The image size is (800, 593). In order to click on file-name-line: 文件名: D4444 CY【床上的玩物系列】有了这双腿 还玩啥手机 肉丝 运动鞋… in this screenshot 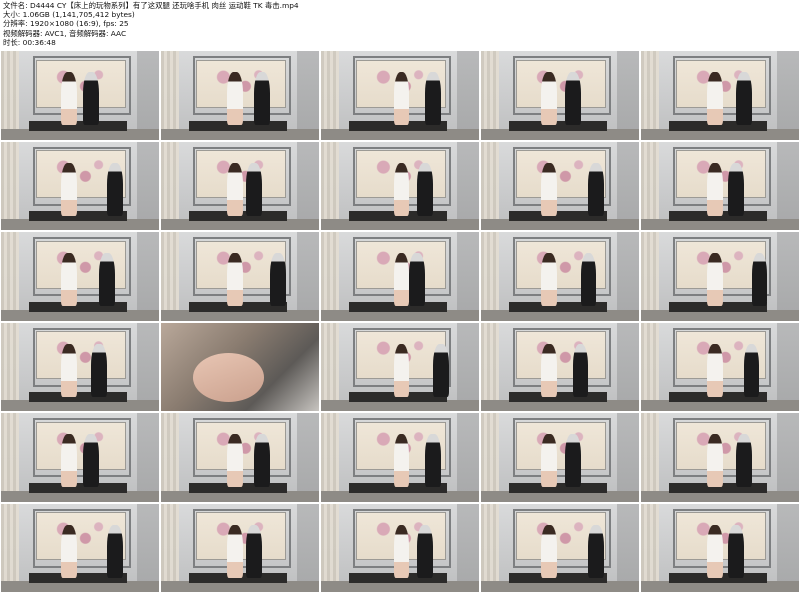, I will do `click(151, 5)`.